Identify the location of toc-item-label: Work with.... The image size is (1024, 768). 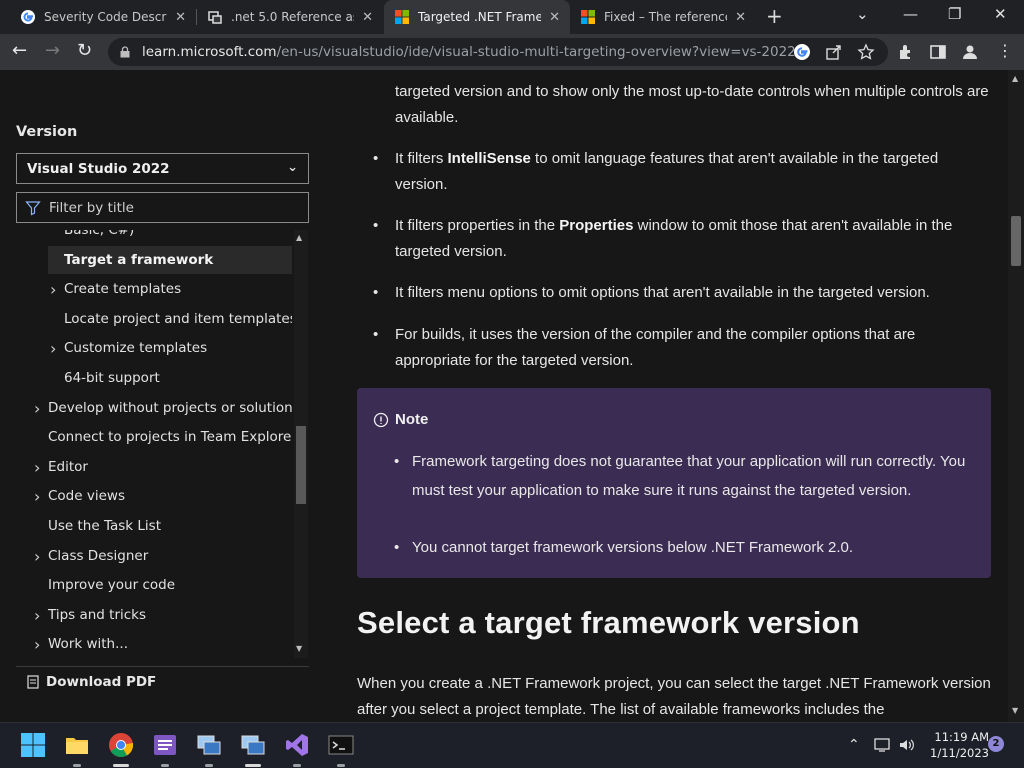
(88, 644).